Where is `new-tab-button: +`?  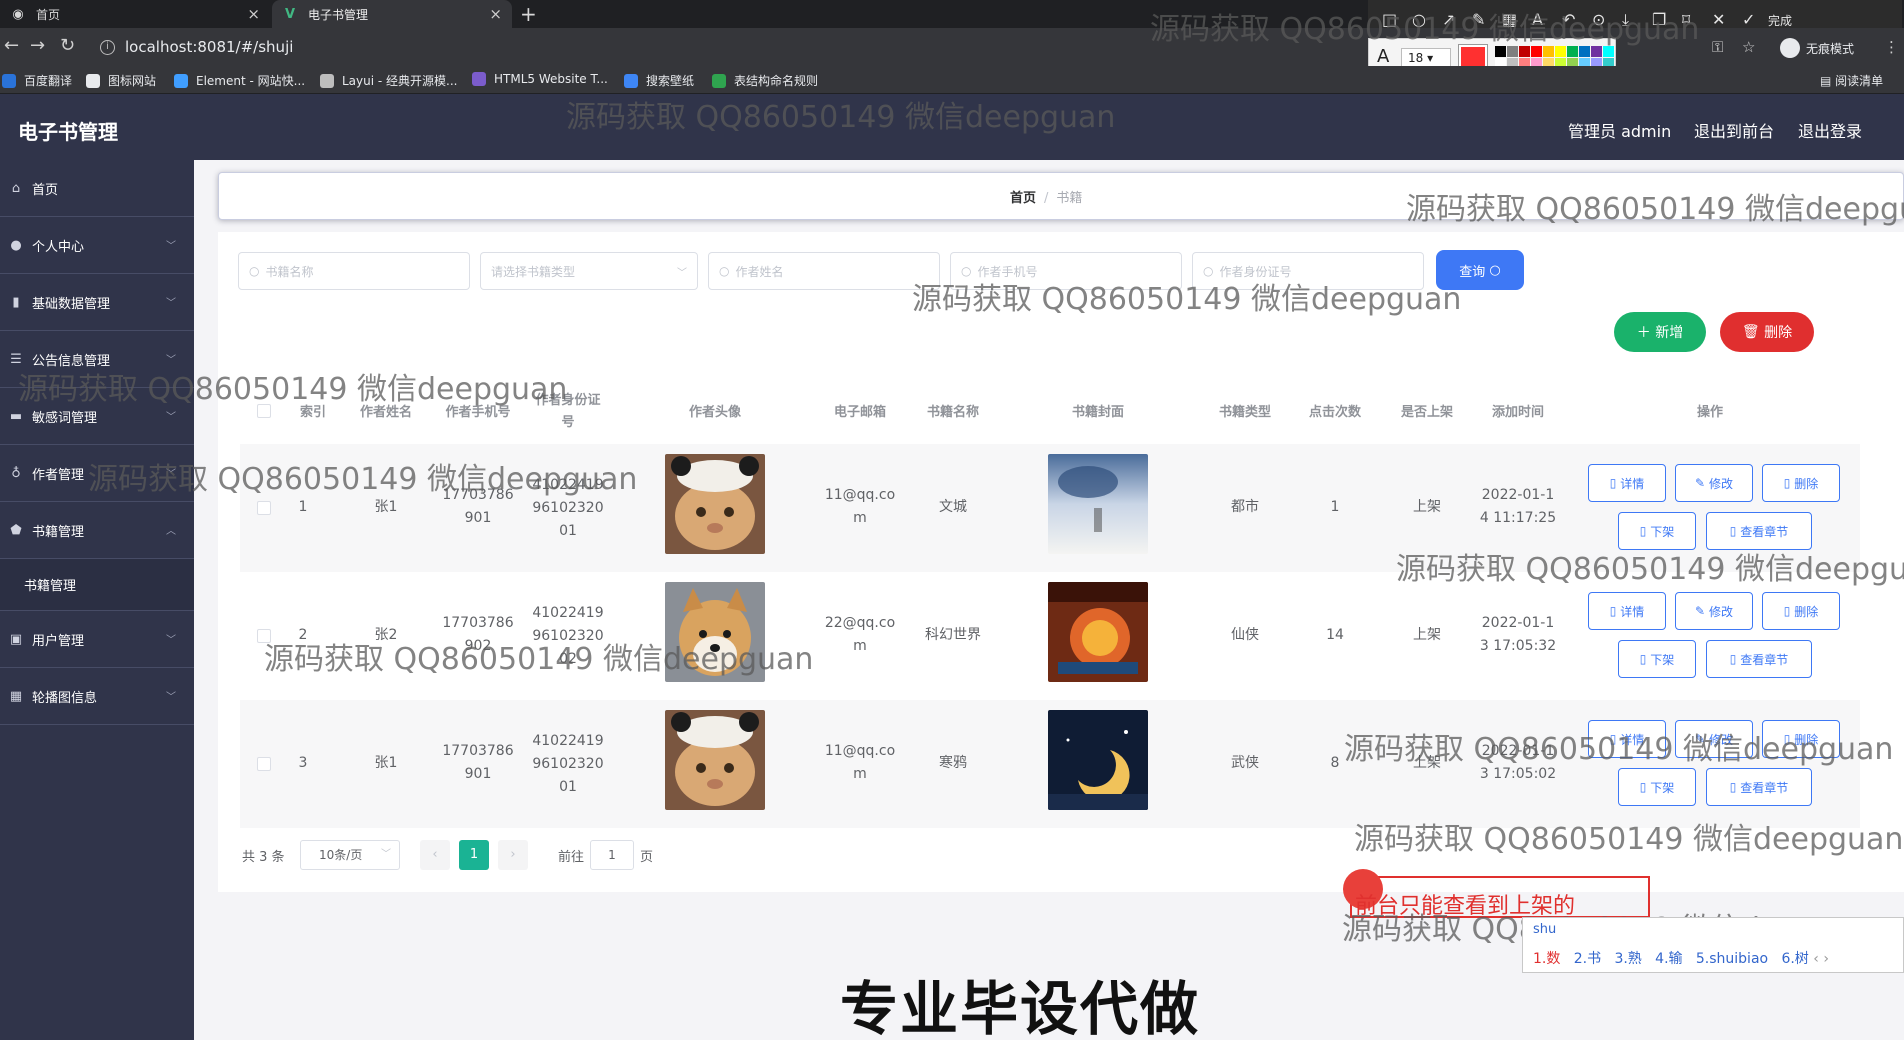 new-tab-button: + is located at coordinates (528, 14).